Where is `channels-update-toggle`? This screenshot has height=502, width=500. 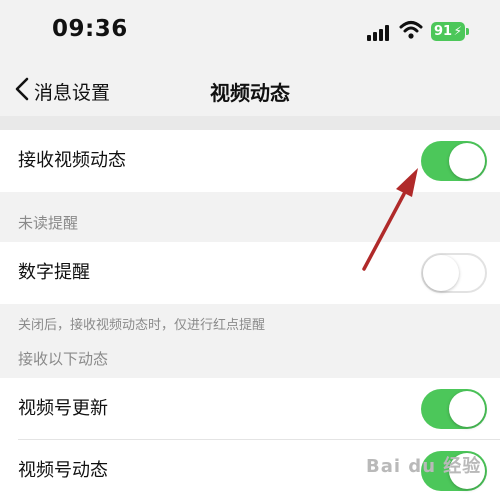 channels-update-toggle is located at coordinates (454, 409).